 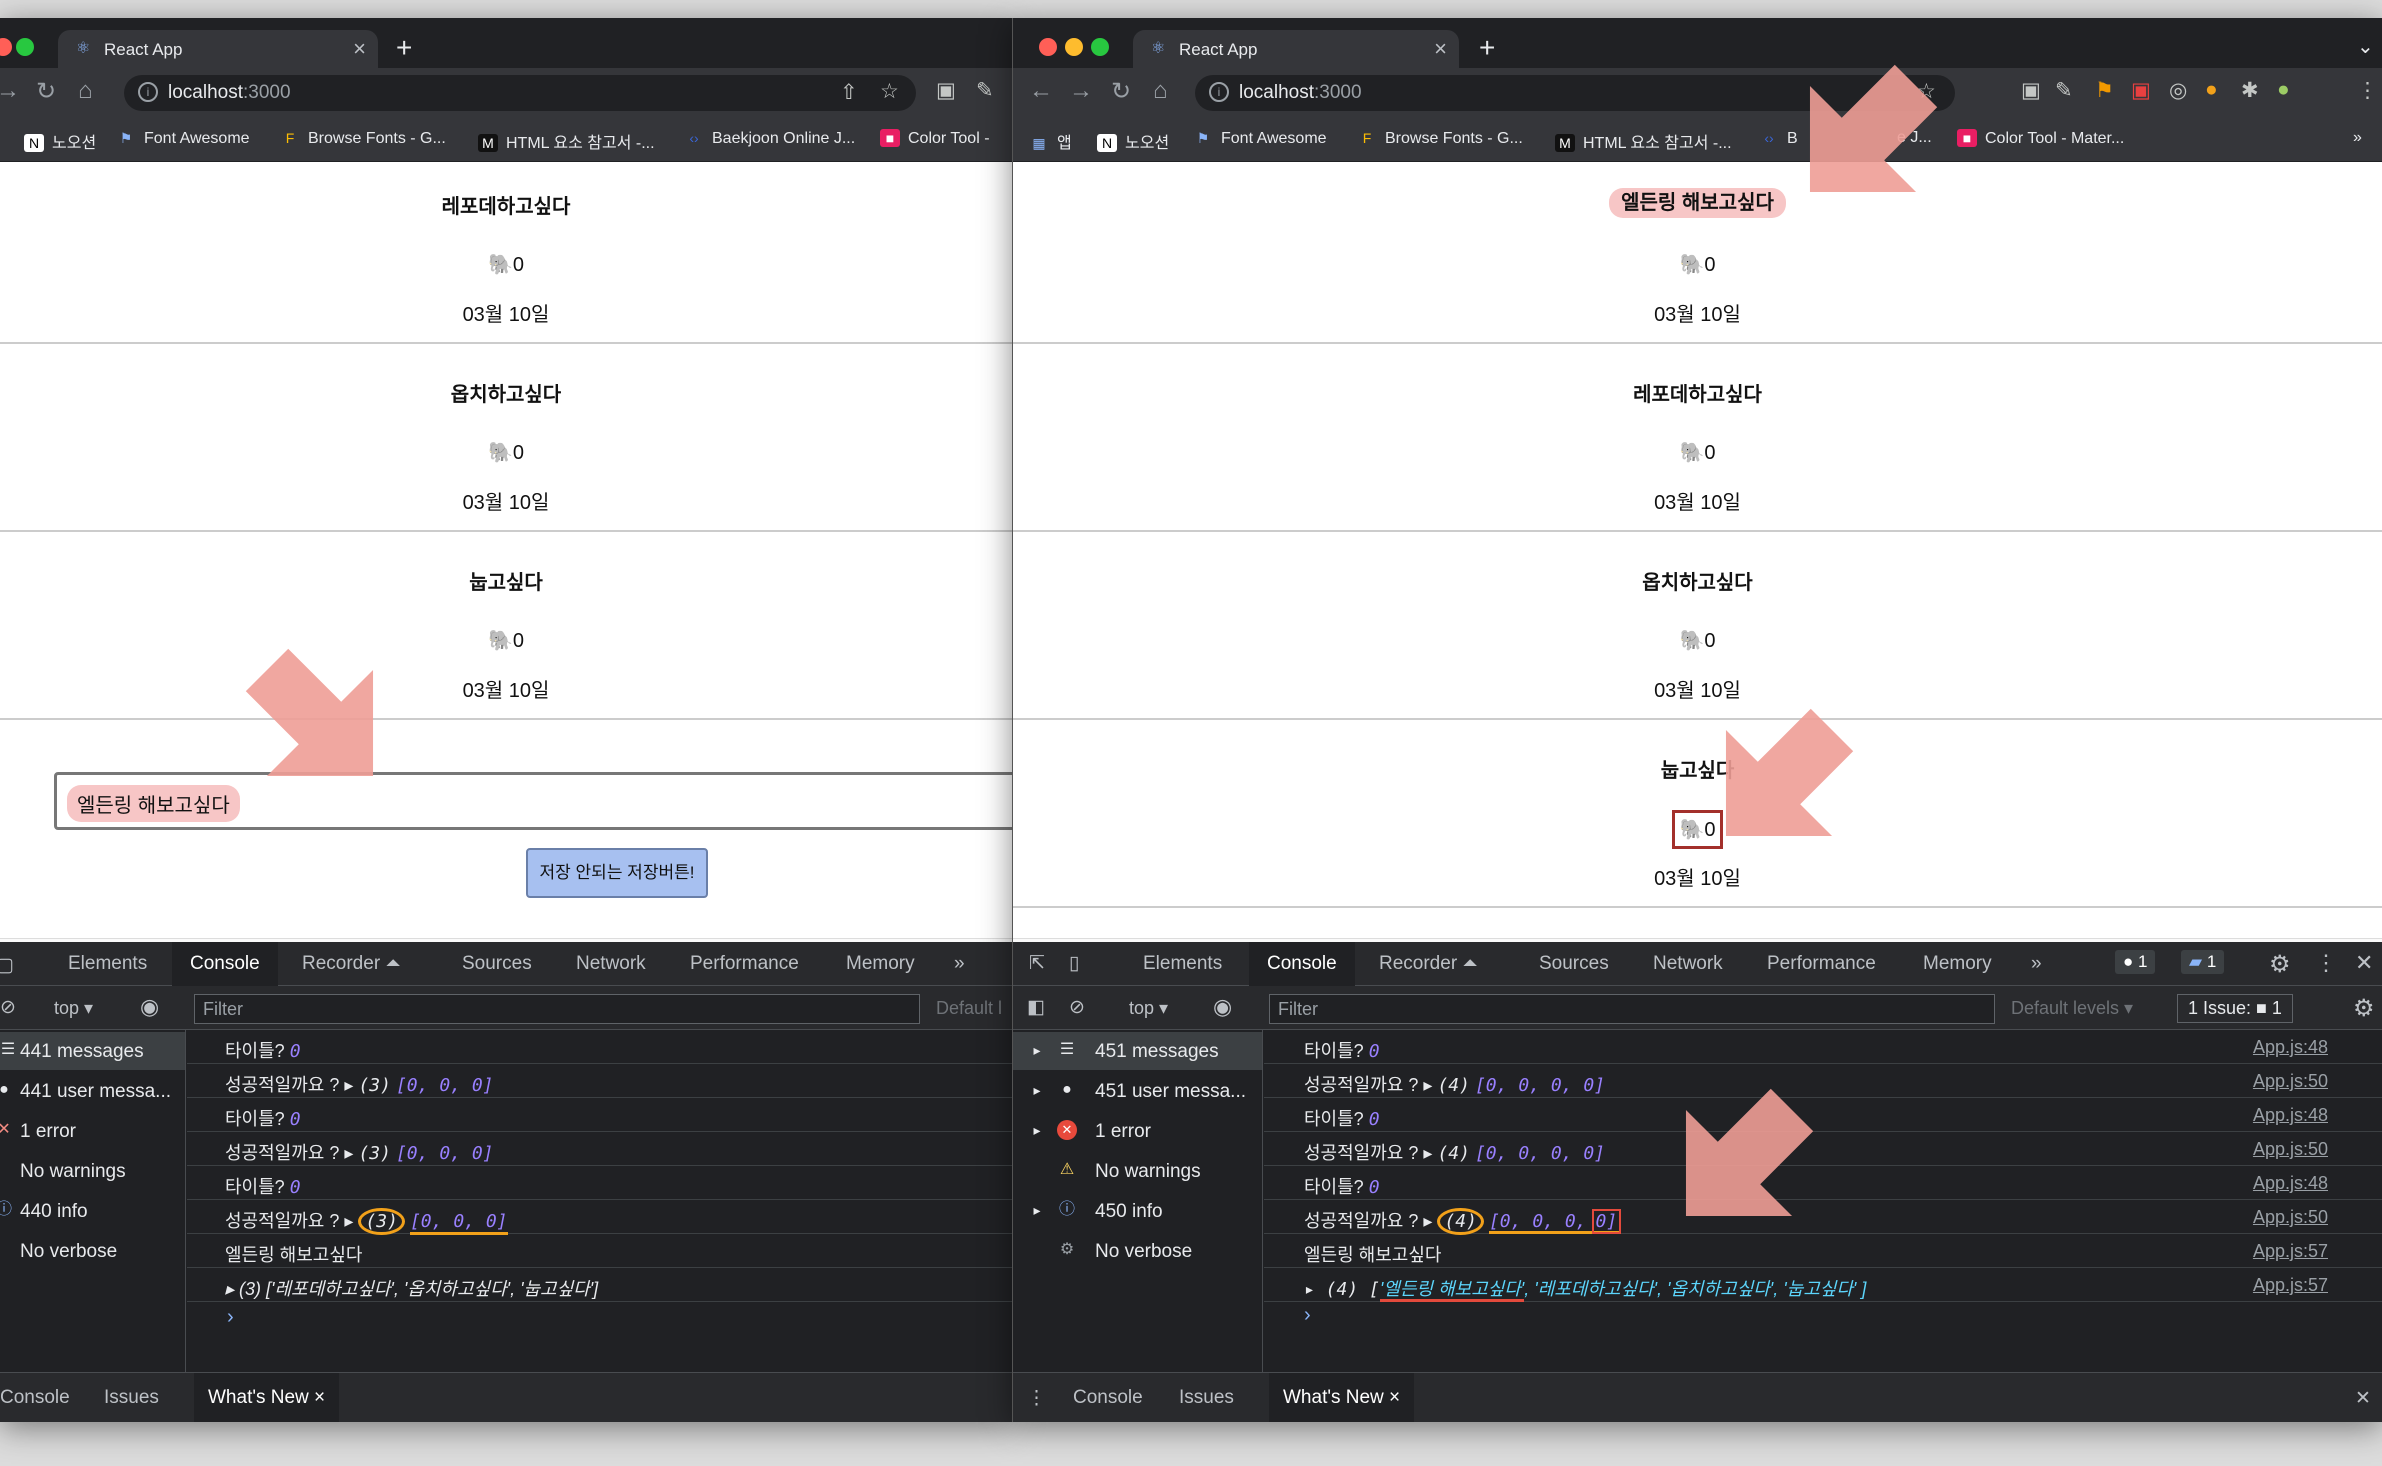 What do you see at coordinates (85, 91) in the screenshot?
I see `home-icon: ⌂` at bounding box center [85, 91].